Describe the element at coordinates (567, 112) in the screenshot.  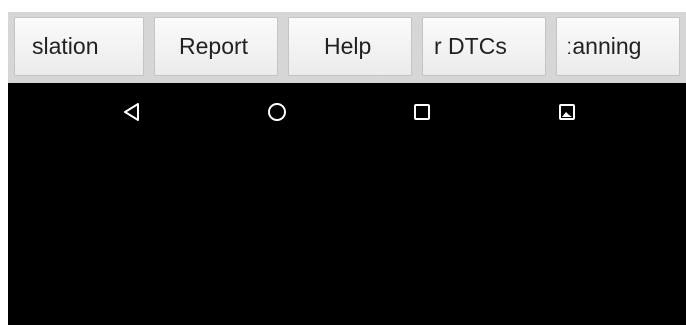
I see `screenshot-icon` at that location.